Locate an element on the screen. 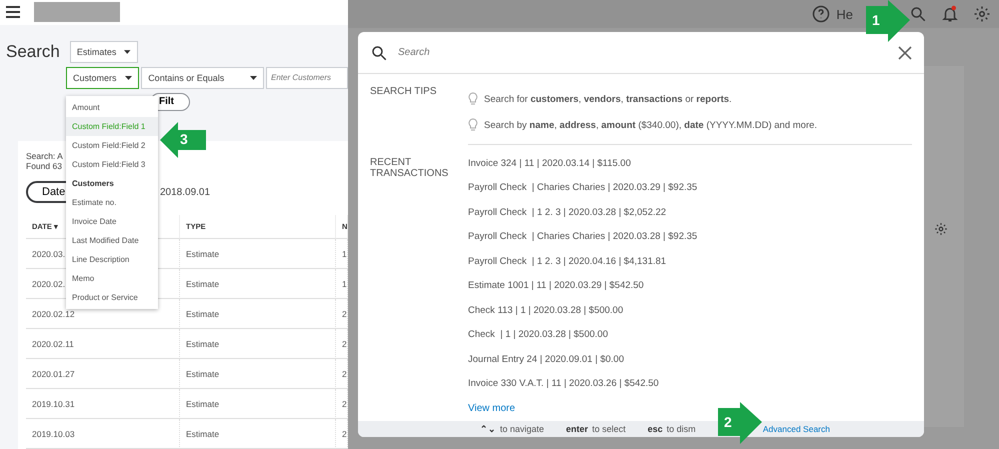 The image size is (999, 449). callout-number: 1 is located at coordinates (876, 20).